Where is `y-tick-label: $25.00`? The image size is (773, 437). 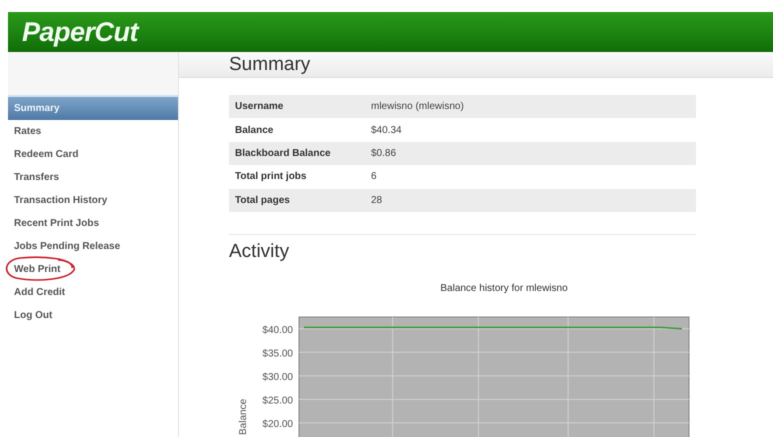
y-tick-label: $25.00 is located at coordinates (277, 400).